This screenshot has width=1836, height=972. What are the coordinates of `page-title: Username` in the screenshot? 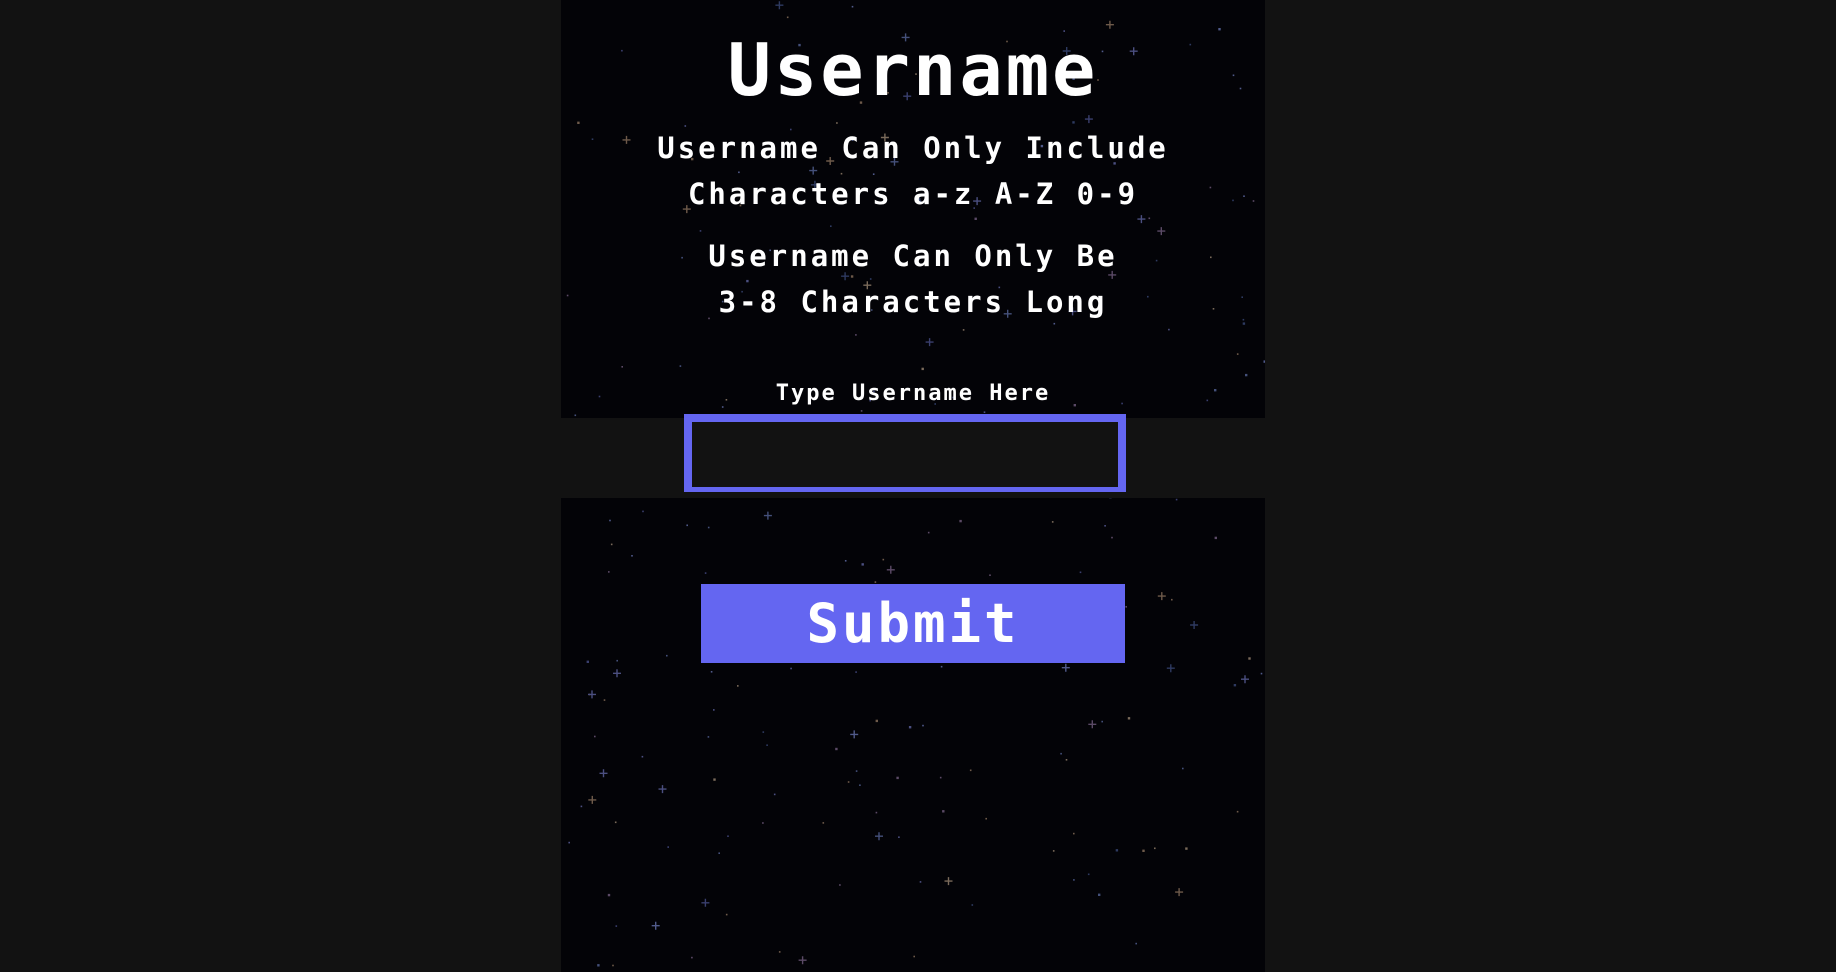 It's located at (913, 70).